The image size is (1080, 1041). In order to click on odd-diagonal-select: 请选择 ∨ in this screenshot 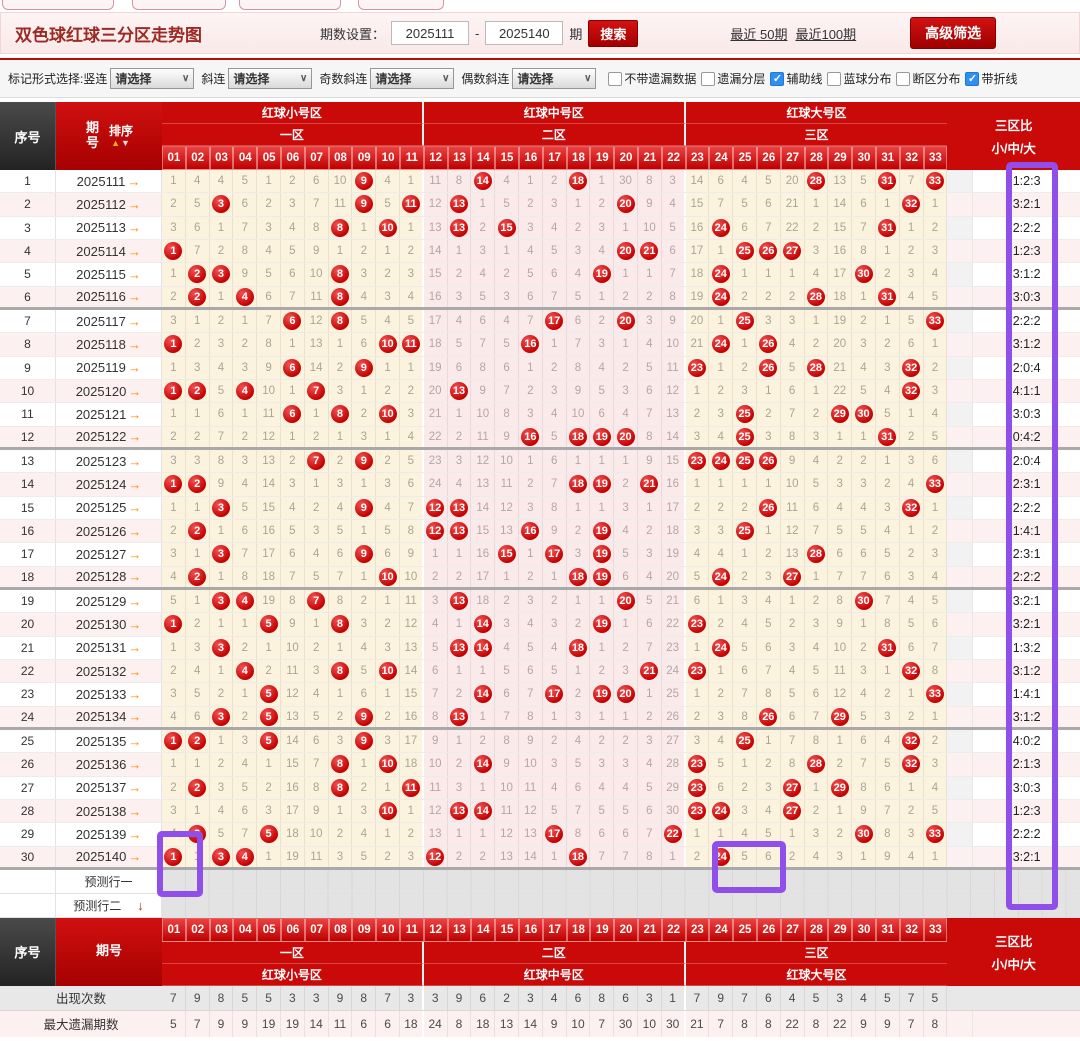, I will do `click(412, 78)`.